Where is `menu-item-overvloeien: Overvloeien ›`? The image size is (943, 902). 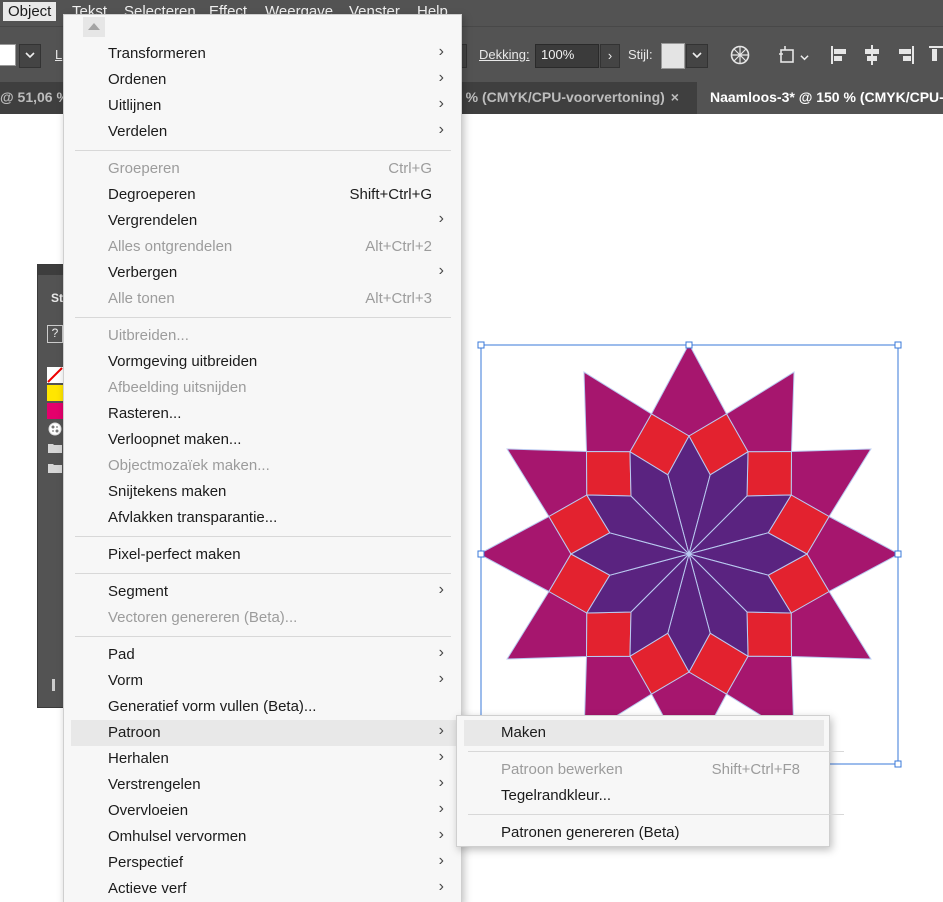
menu-item-overvloeien: Overvloeien › is located at coordinates (263, 811).